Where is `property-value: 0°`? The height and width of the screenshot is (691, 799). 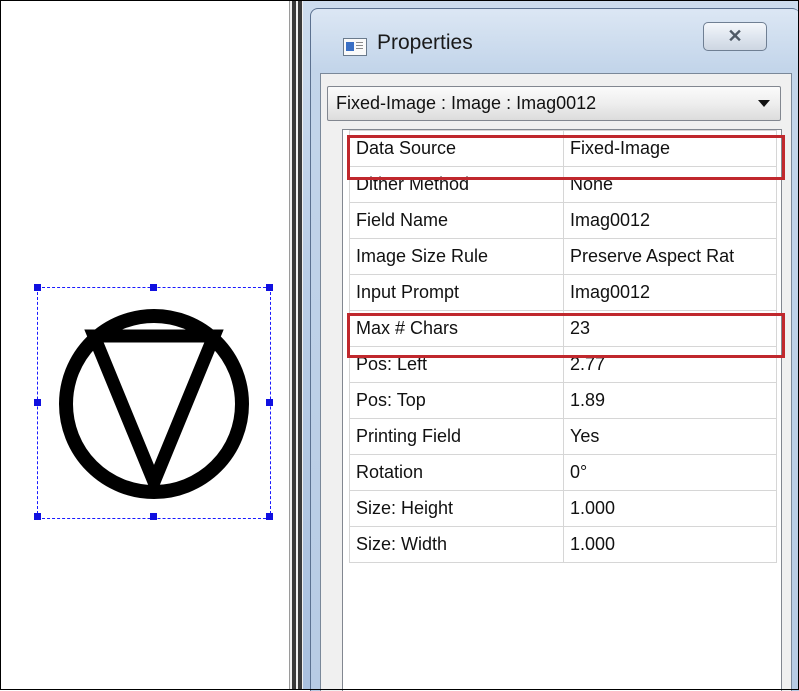 property-value: 0° is located at coordinates (670, 472).